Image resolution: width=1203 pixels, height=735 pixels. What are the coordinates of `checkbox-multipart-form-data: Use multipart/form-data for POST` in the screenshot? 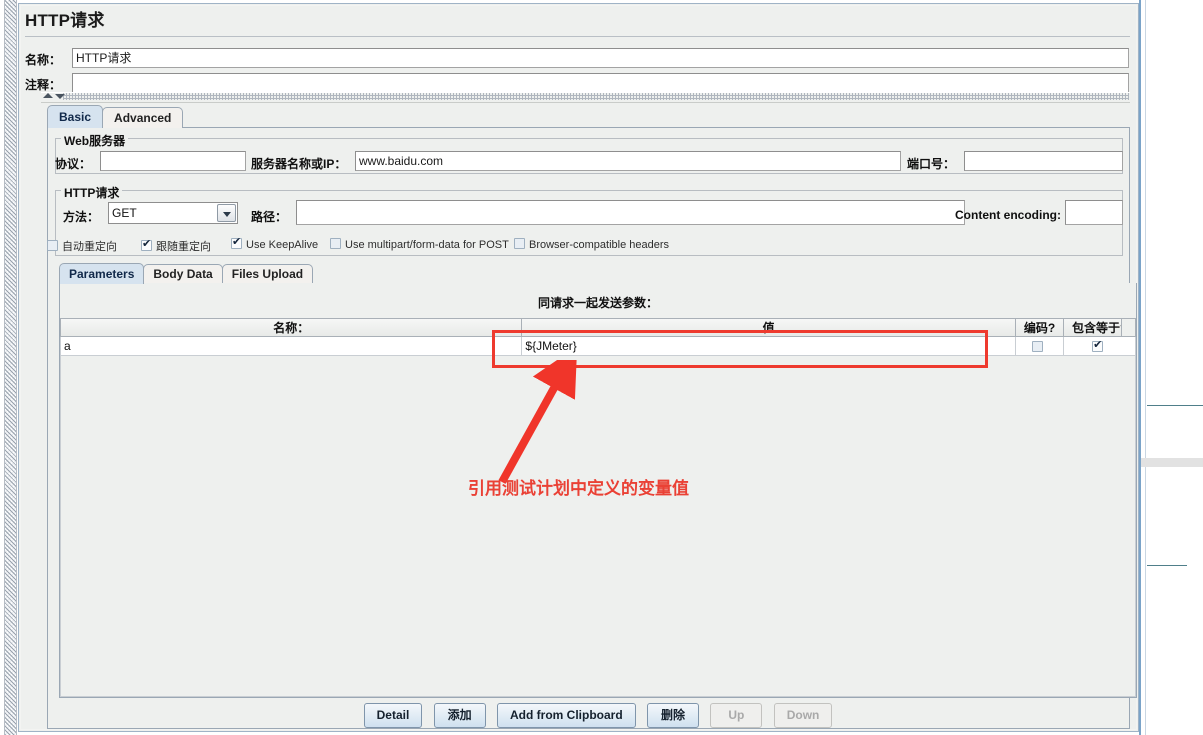 It's located at (419, 246).